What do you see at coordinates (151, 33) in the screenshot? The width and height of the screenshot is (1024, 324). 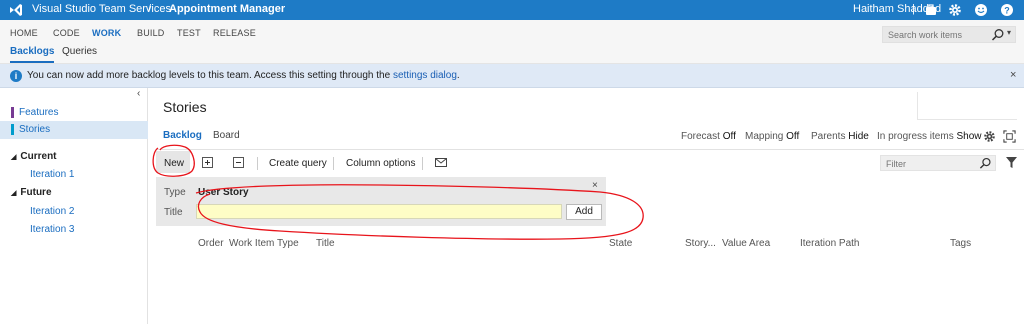 I see `hub-build: BUILD` at bounding box center [151, 33].